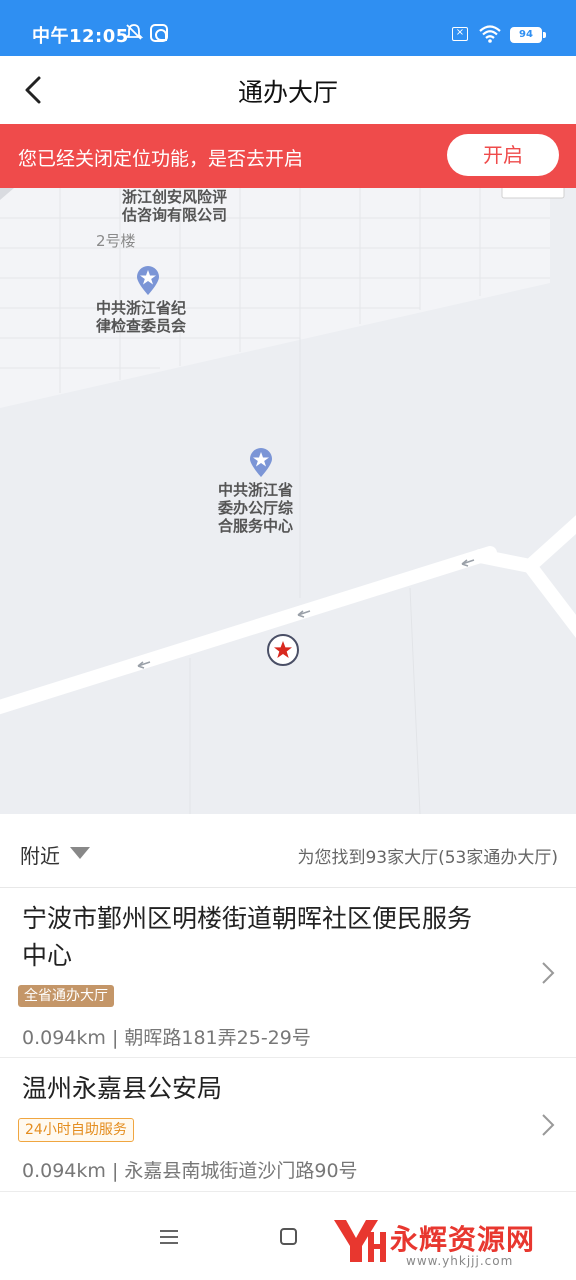  What do you see at coordinates (80, 853) in the screenshot?
I see `caret-down-icon` at bounding box center [80, 853].